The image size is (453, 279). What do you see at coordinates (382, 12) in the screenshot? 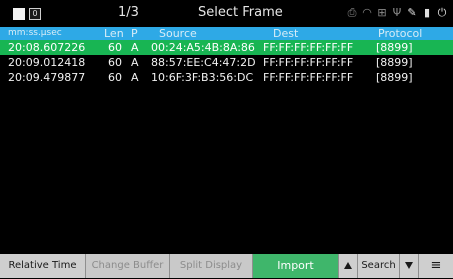
I see `network-icon: ⊞` at bounding box center [382, 12].